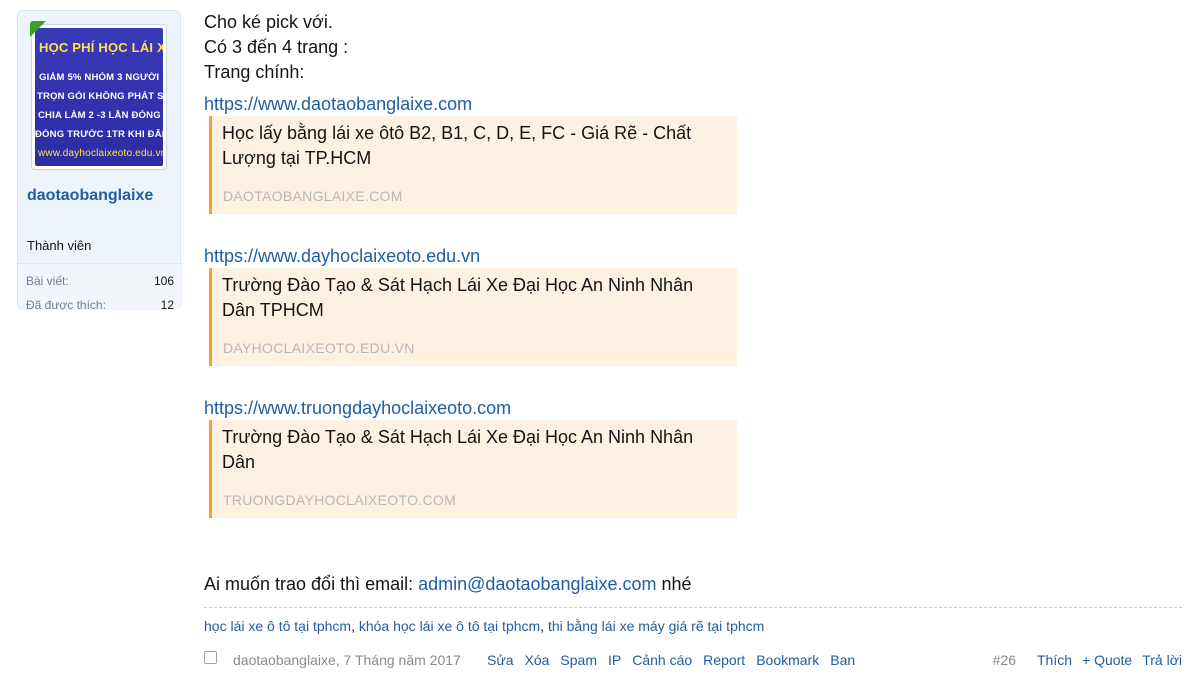 The height and width of the screenshot is (683, 1200). What do you see at coordinates (787, 660) in the screenshot?
I see `bookmark-link: Bookmark` at bounding box center [787, 660].